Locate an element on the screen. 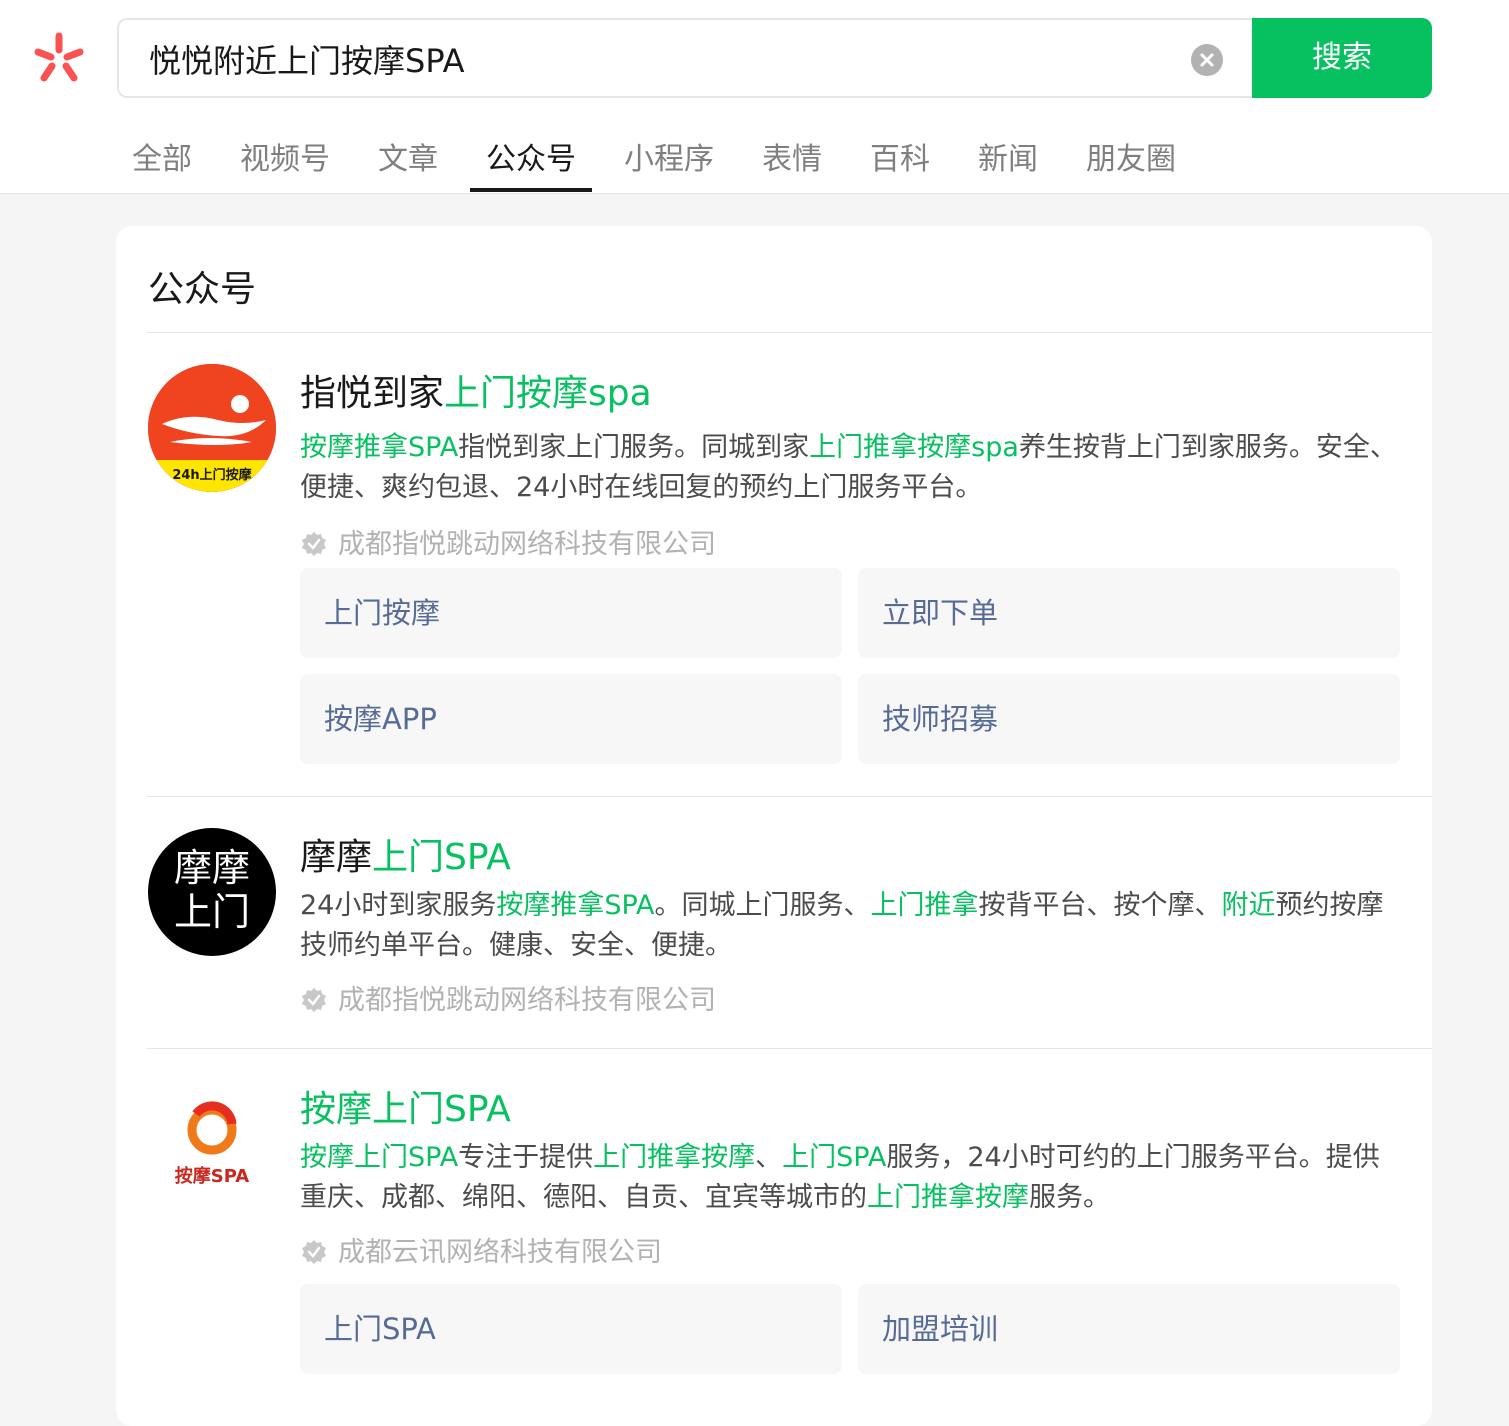  menu-button: 按摩APP is located at coordinates (571, 719).